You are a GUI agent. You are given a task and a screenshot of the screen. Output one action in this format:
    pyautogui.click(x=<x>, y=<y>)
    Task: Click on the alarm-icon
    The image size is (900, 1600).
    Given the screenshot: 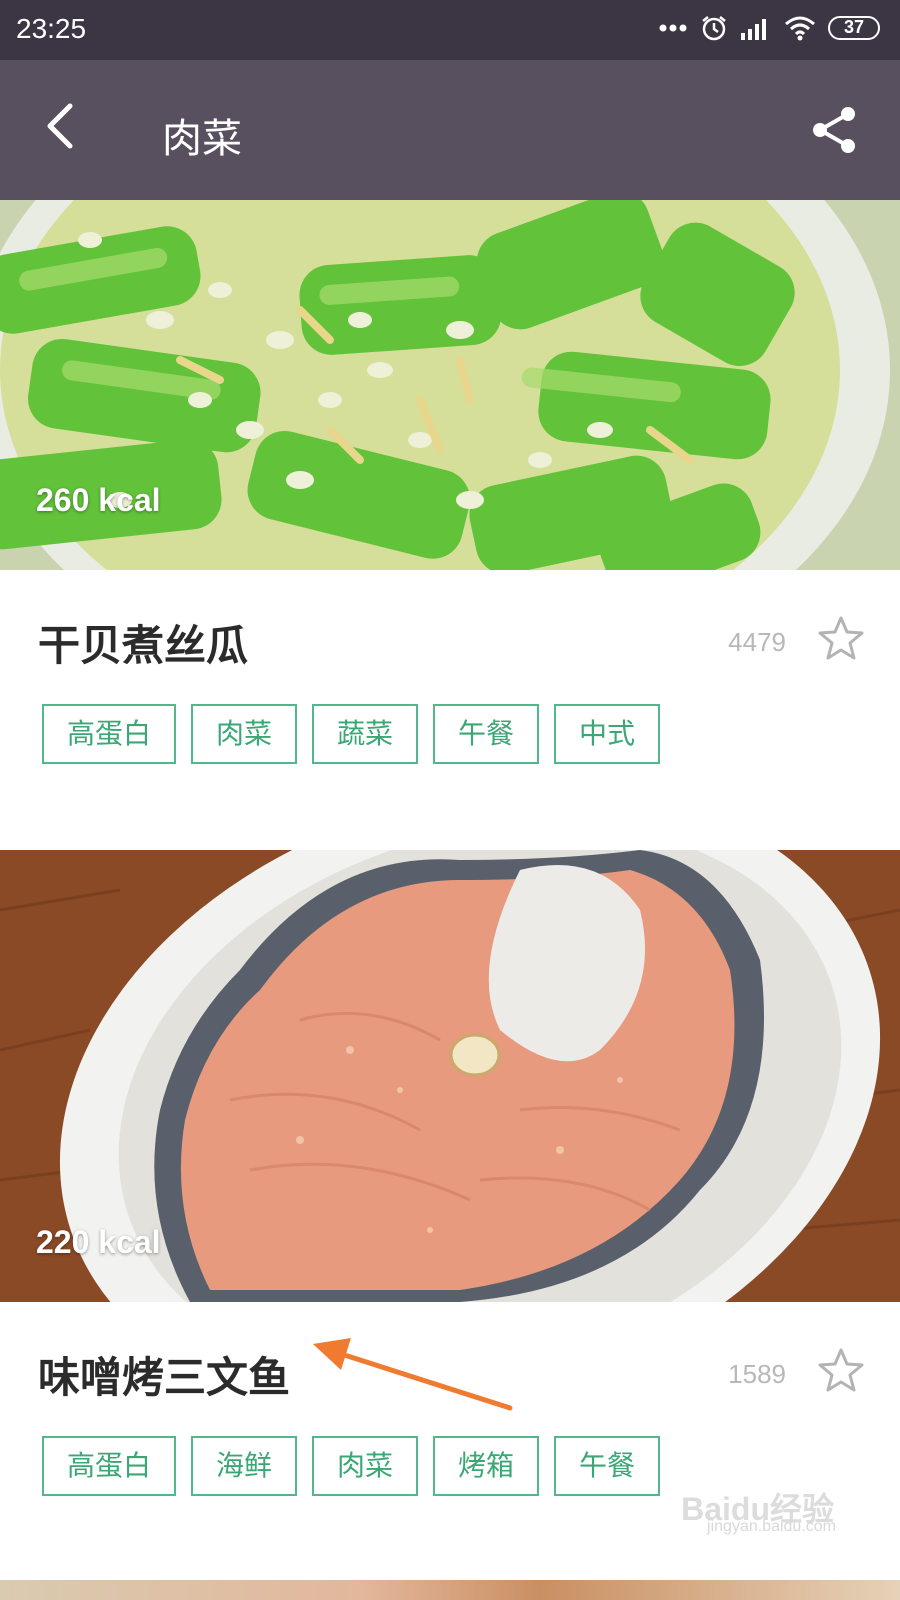 What is the action you would take?
    pyautogui.click(x=714, y=28)
    